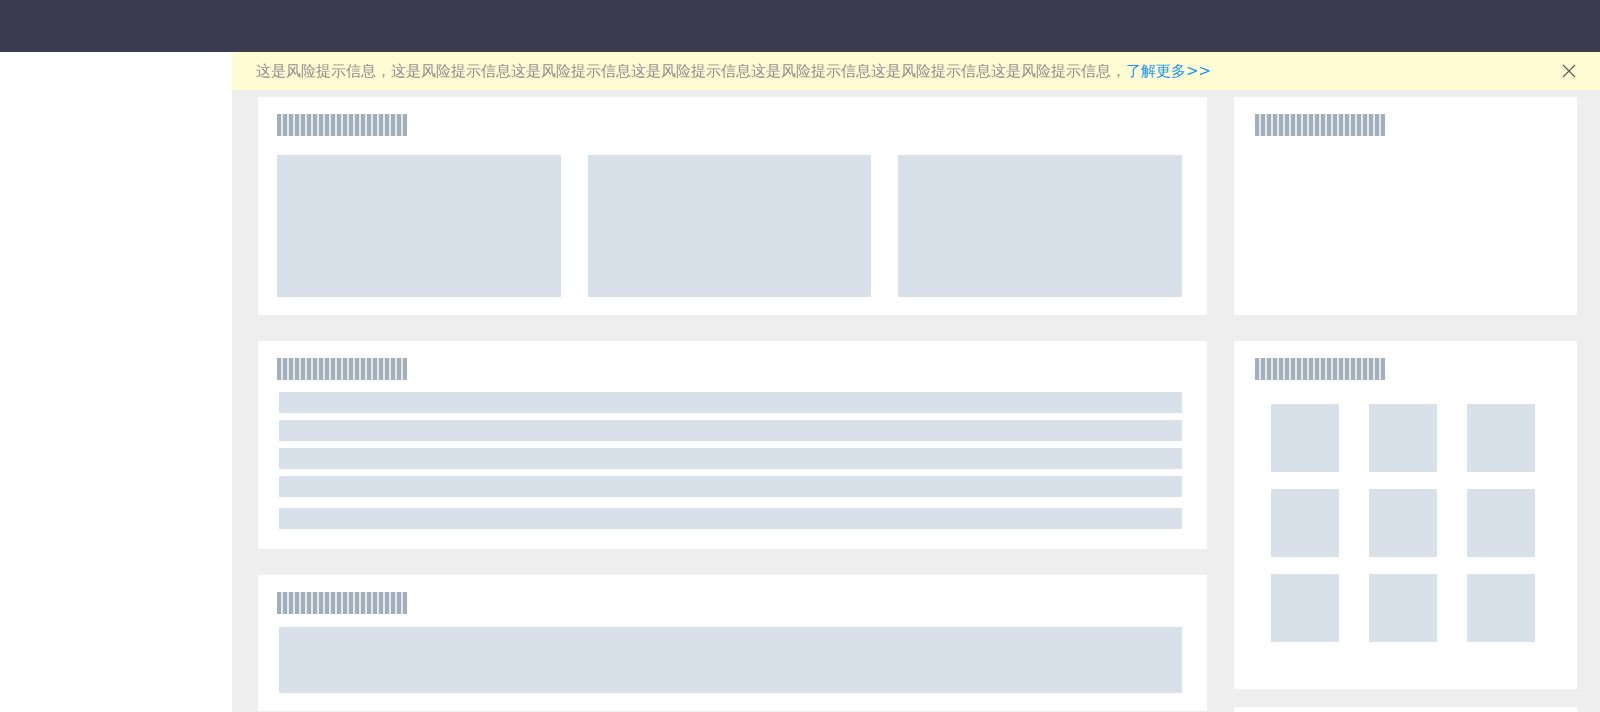 This screenshot has width=1600, height=712. I want to click on close-button, so click(1569, 71).